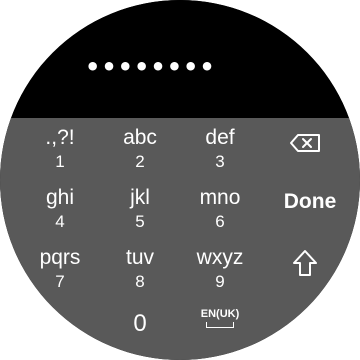 The height and width of the screenshot is (360, 360). I want to click on key-digit: 6, so click(220, 221).